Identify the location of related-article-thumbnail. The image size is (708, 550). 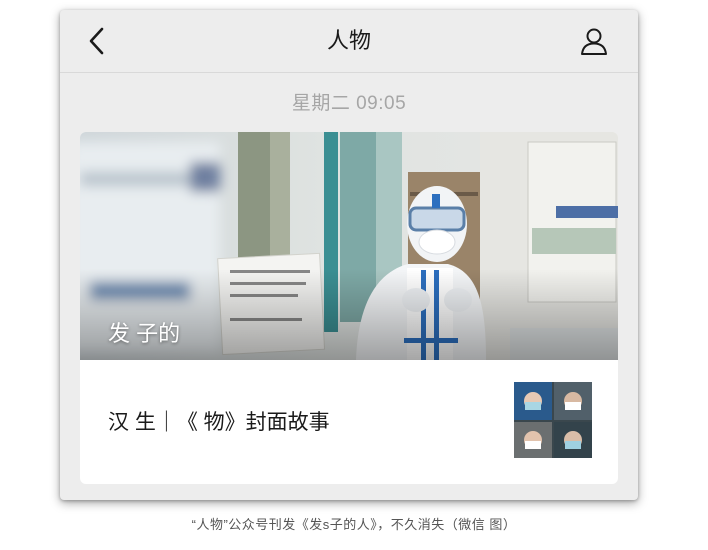
(553, 420).